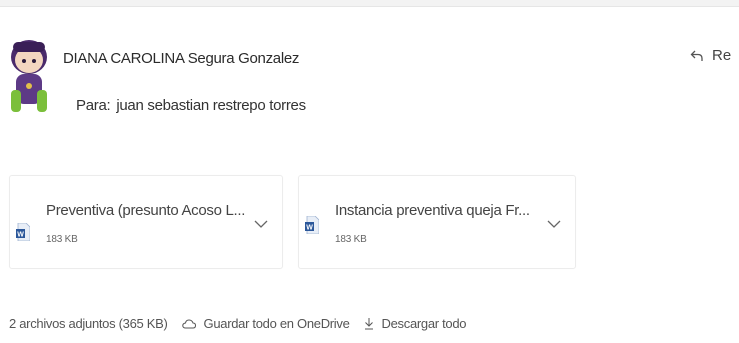  Describe the element at coordinates (29, 77) in the screenshot. I see `avatar` at that location.